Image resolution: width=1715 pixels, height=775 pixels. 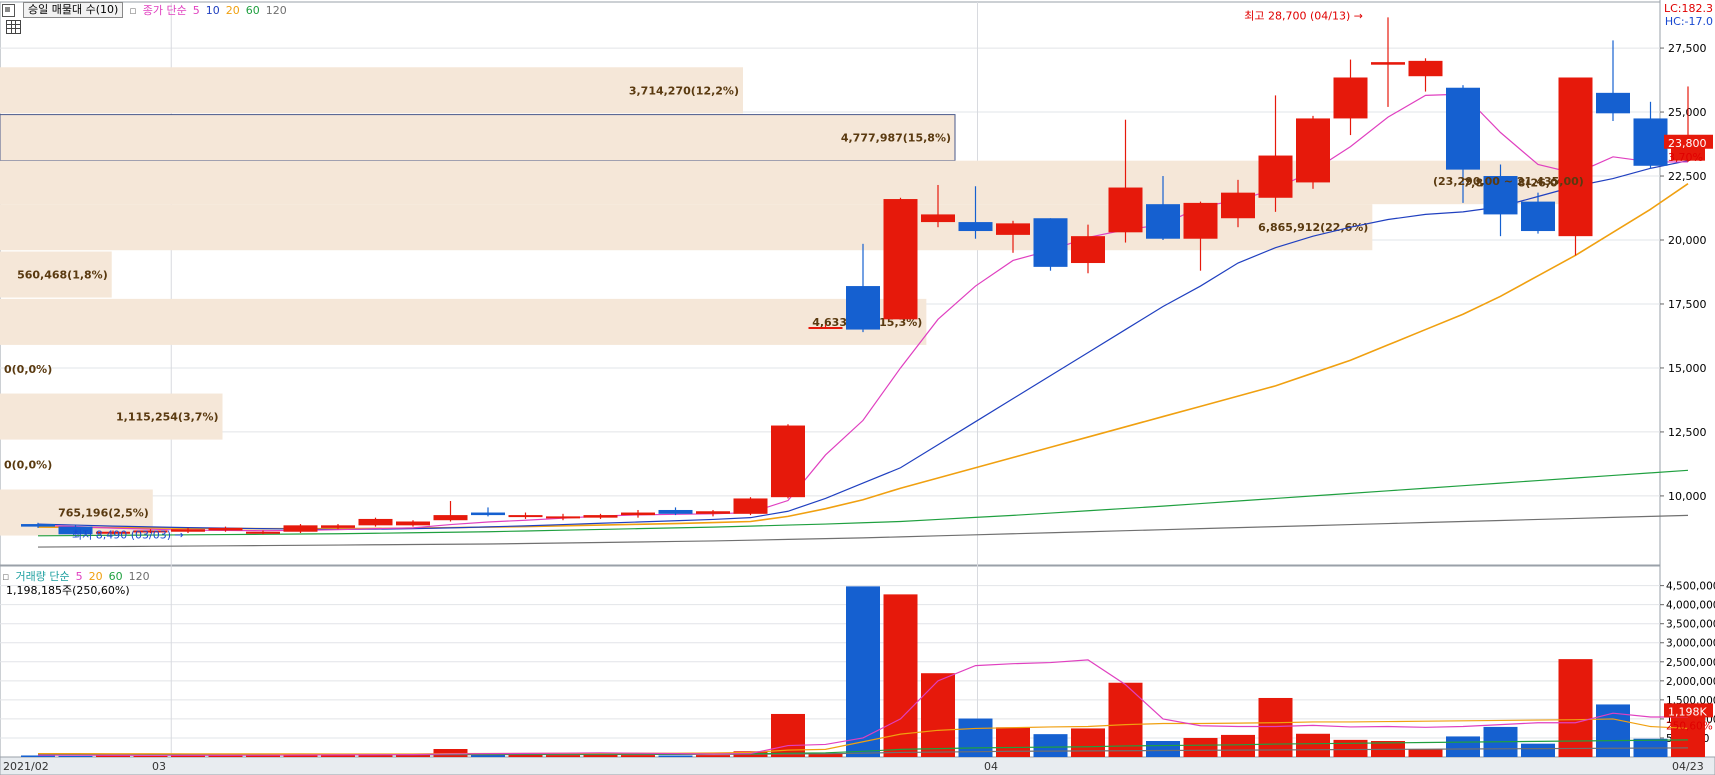 I want to click on vol-ma60-period: 60, so click(x=116, y=576).